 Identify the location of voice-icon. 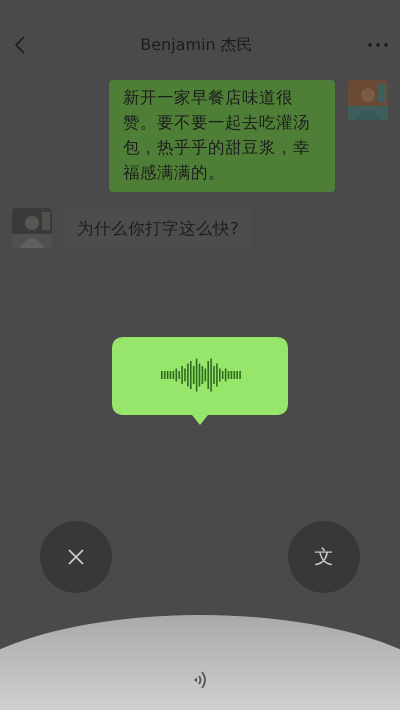
(200, 680).